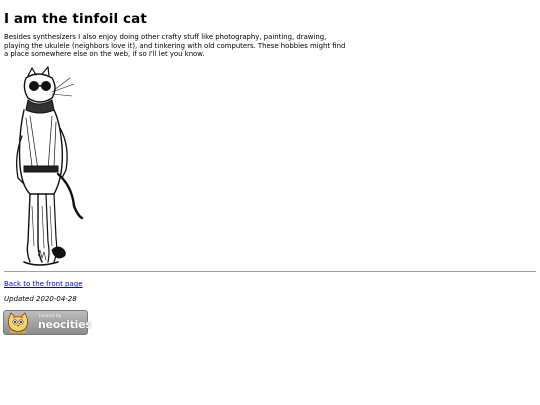  What do you see at coordinates (75, 19) in the screenshot?
I see `page-title: I am the tinfoil cat` at bounding box center [75, 19].